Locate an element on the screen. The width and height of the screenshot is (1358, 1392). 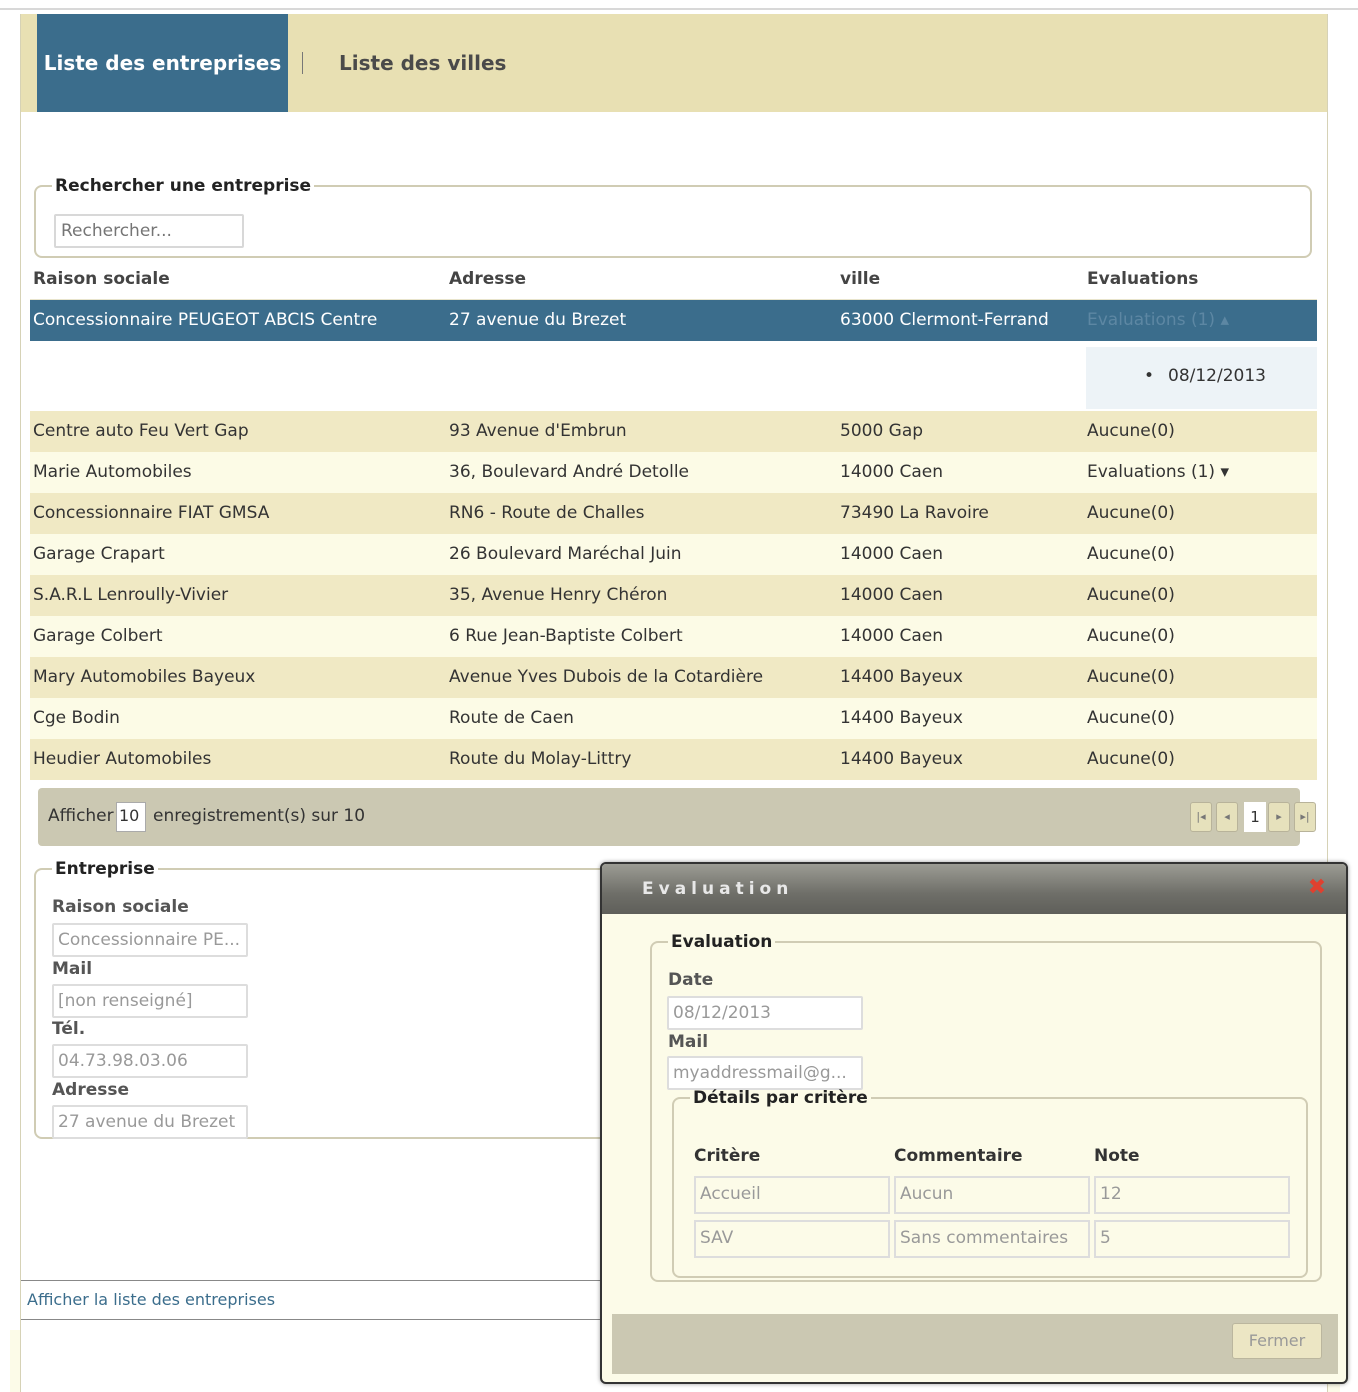
commentaire-field: Aucun is located at coordinates (992, 1195).